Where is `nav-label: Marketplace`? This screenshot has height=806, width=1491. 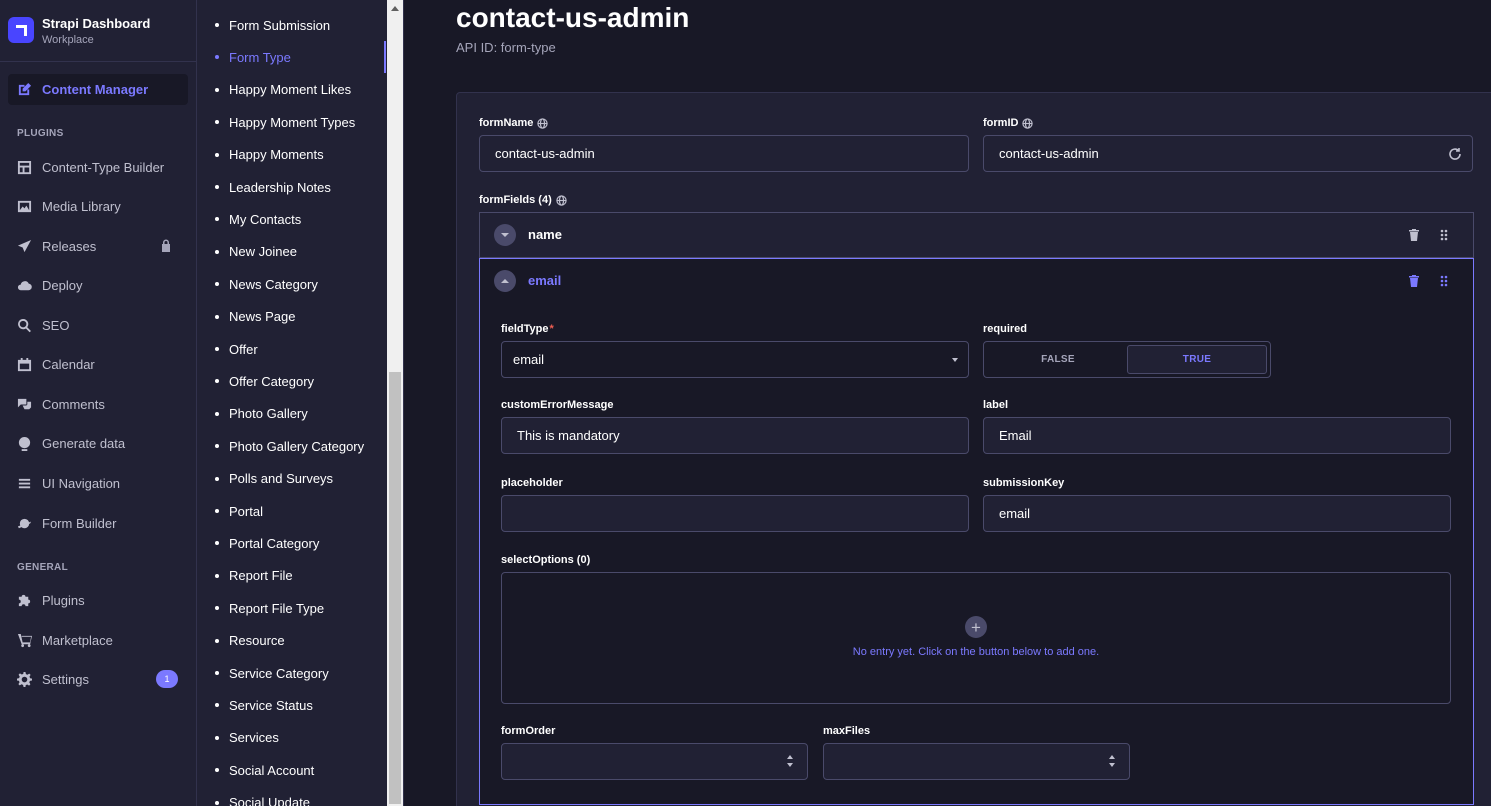 nav-label: Marketplace is located at coordinates (77, 640).